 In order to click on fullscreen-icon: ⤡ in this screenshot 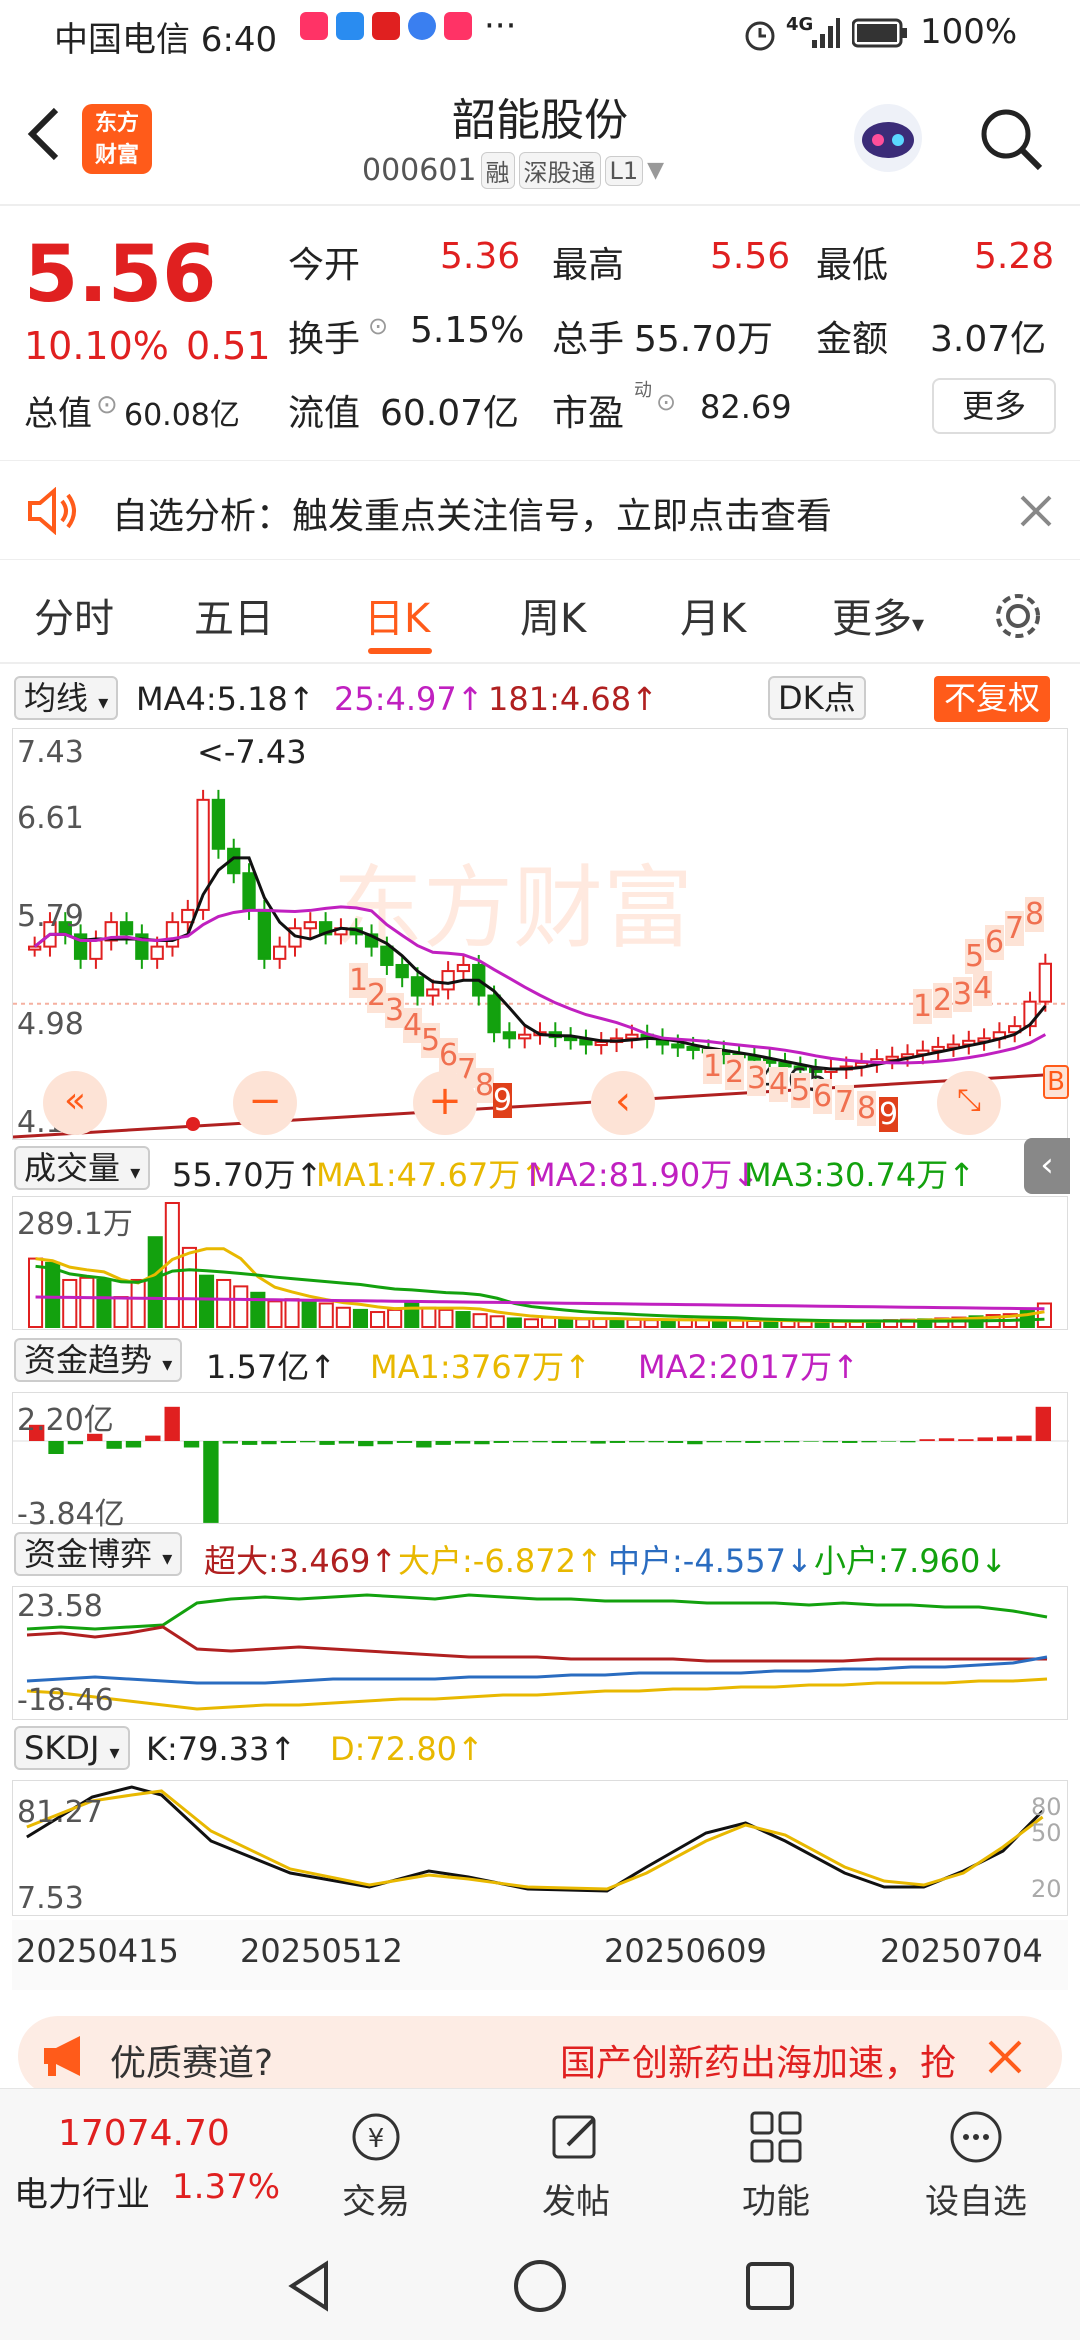, I will do `click(969, 1103)`.